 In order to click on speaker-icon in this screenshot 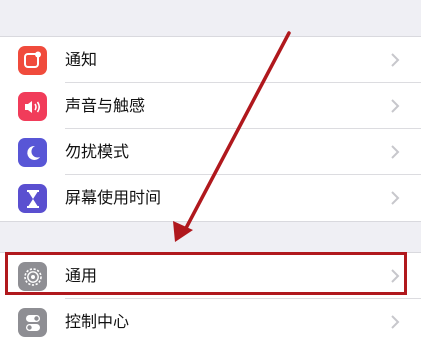, I will do `click(32, 106)`.